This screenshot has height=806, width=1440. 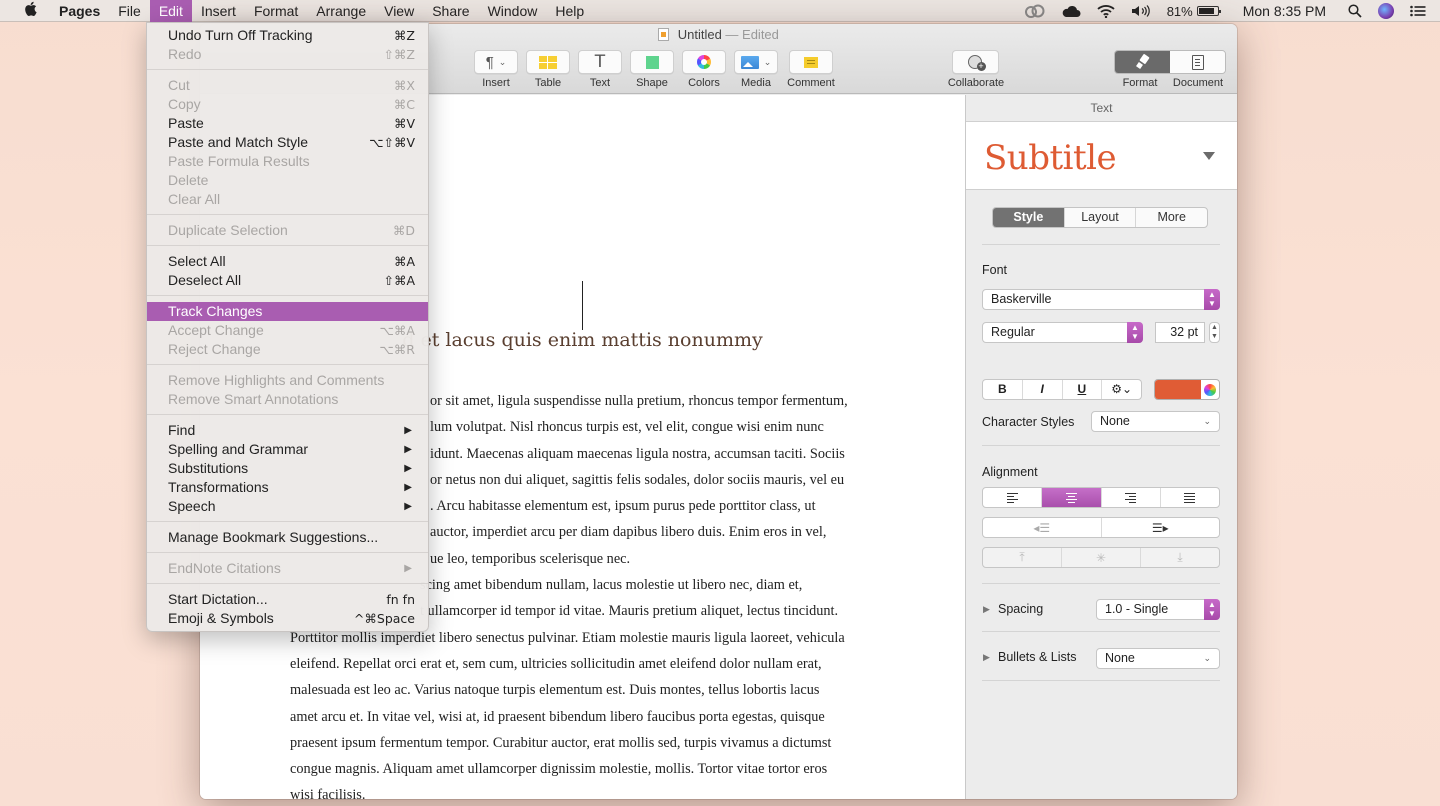 I want to click on menu-item-endnote-citations: EndNote Citations ▶, so click(x=287, y=568).